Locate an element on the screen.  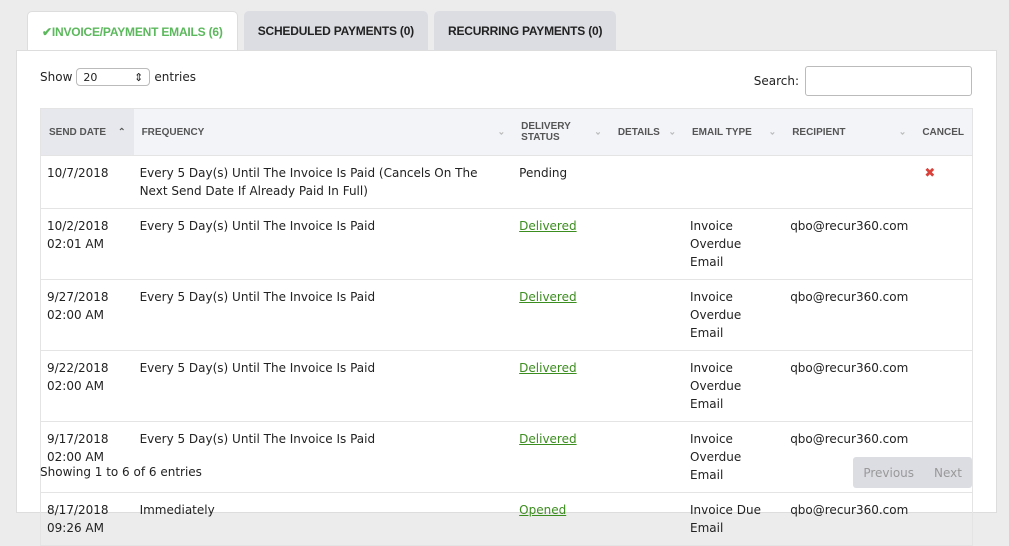
column-header: FREQUENCY ⌄ is located at coordinates (323, 132).